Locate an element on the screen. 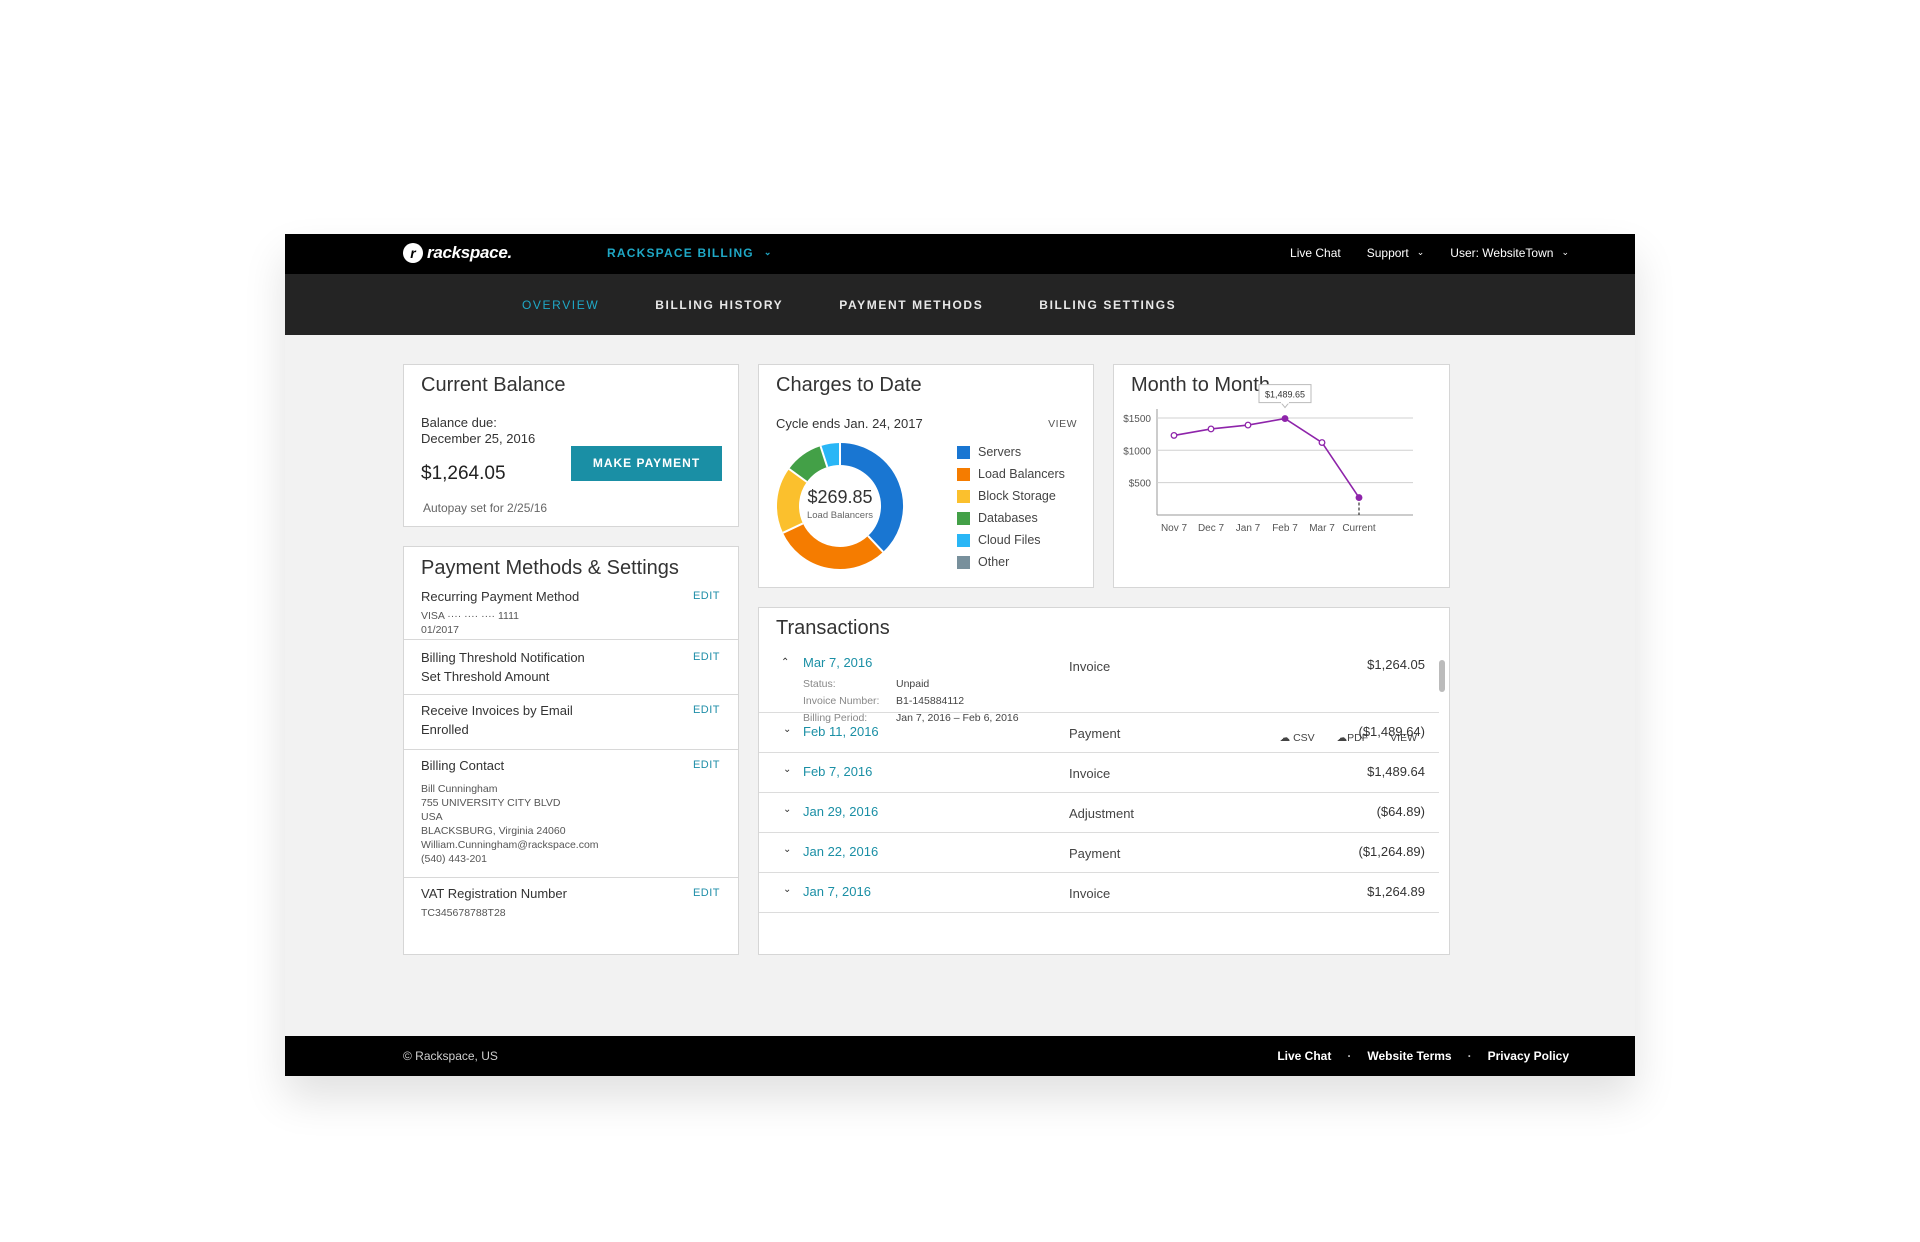 This screenshot has height=1242, width=1920. legend-item: Cloud Files is located at coordinates (1011, 540).